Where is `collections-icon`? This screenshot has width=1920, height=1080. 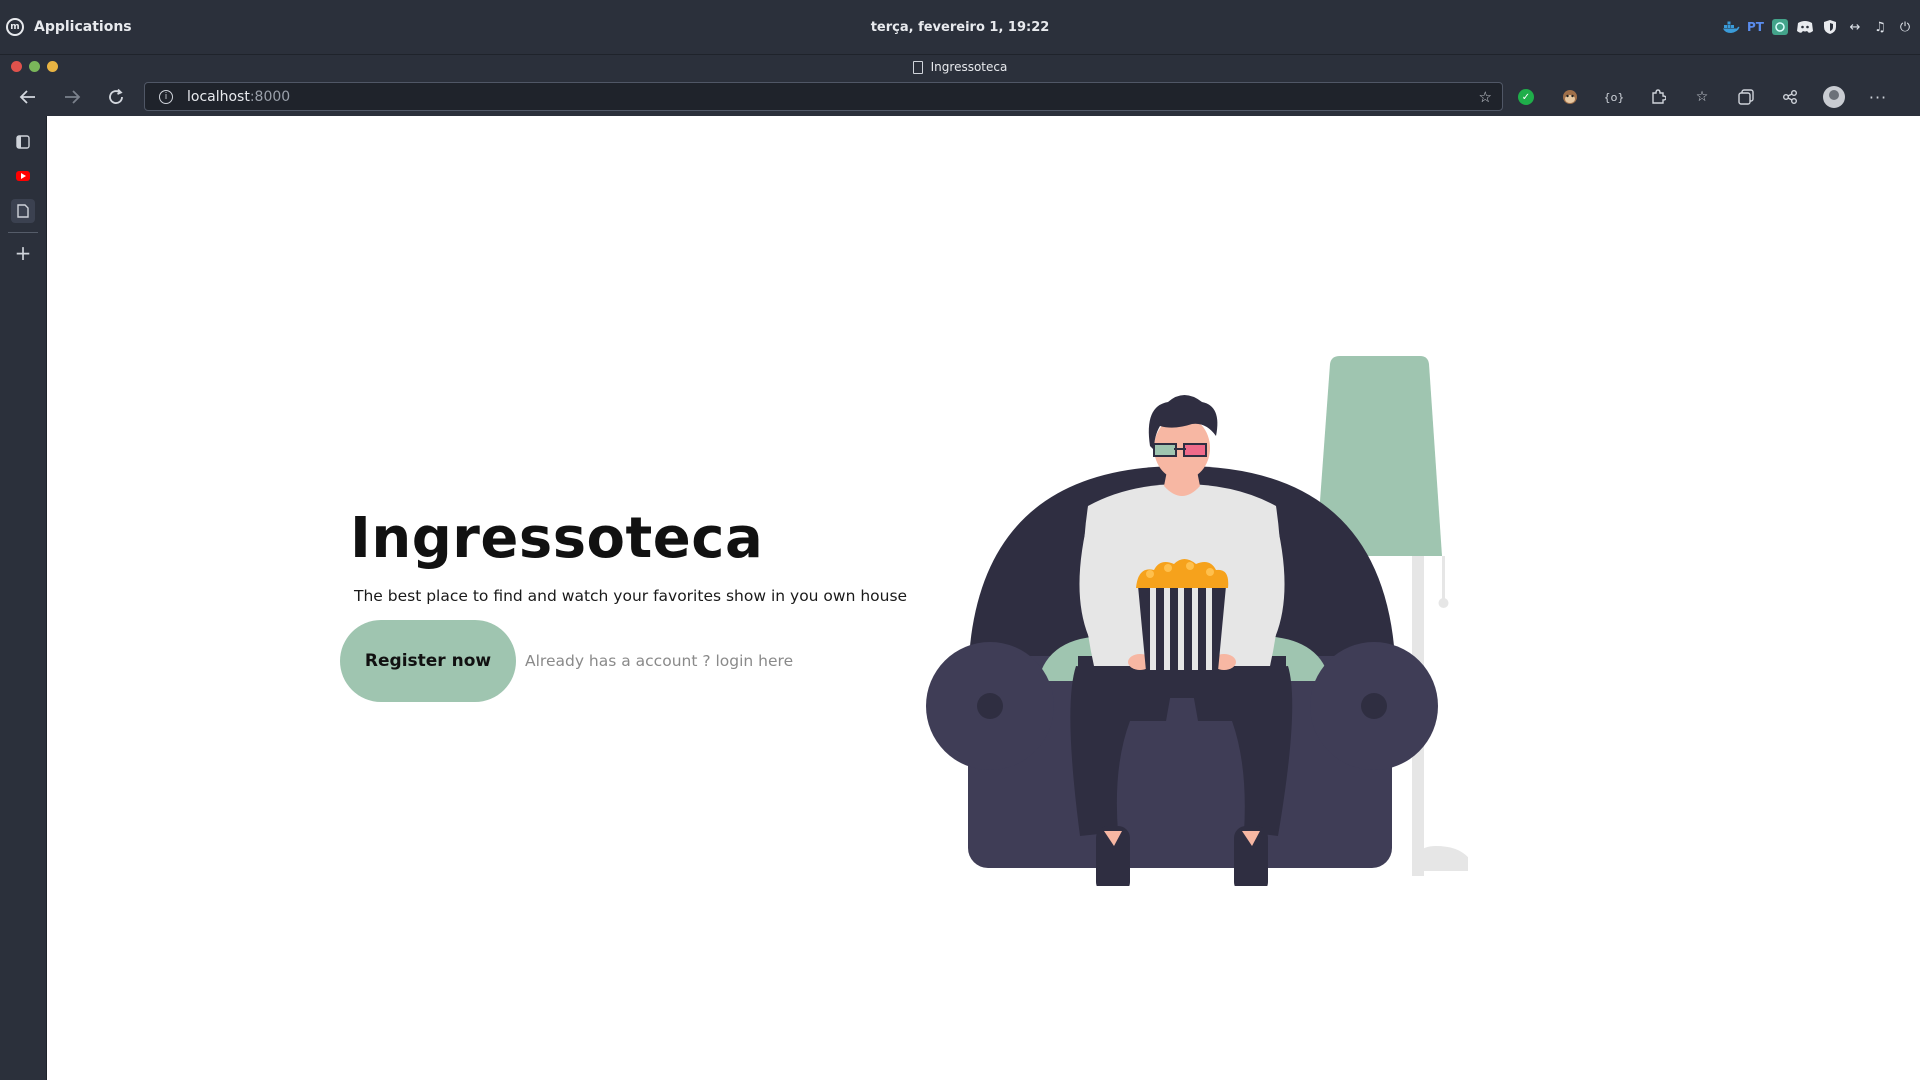
collections-icon is located at coordinates (1746, 97).